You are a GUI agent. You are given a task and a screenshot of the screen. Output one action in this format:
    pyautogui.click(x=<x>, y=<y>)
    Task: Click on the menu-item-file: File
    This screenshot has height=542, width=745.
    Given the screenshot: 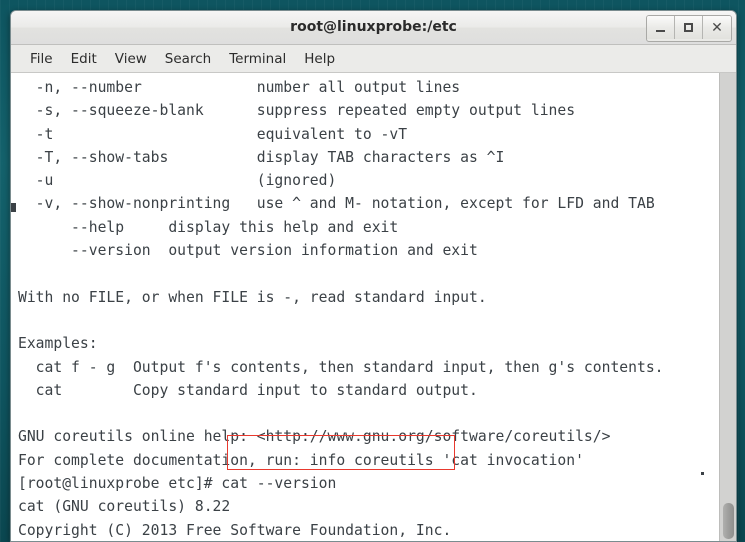 What is the action you would take?
    pyautogui.click(x=41, y=59)
    